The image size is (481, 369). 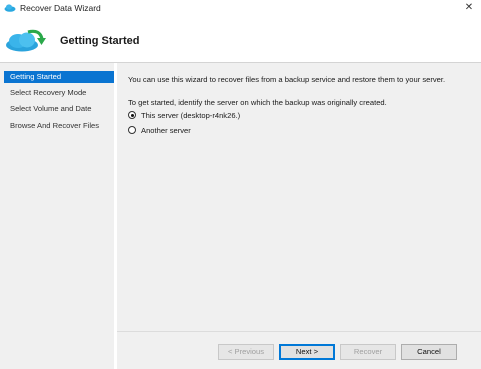 What do you see at coordinates (132, 115) in the screenshot?
I see `this-server-radio` at bounding box center [132, 115].